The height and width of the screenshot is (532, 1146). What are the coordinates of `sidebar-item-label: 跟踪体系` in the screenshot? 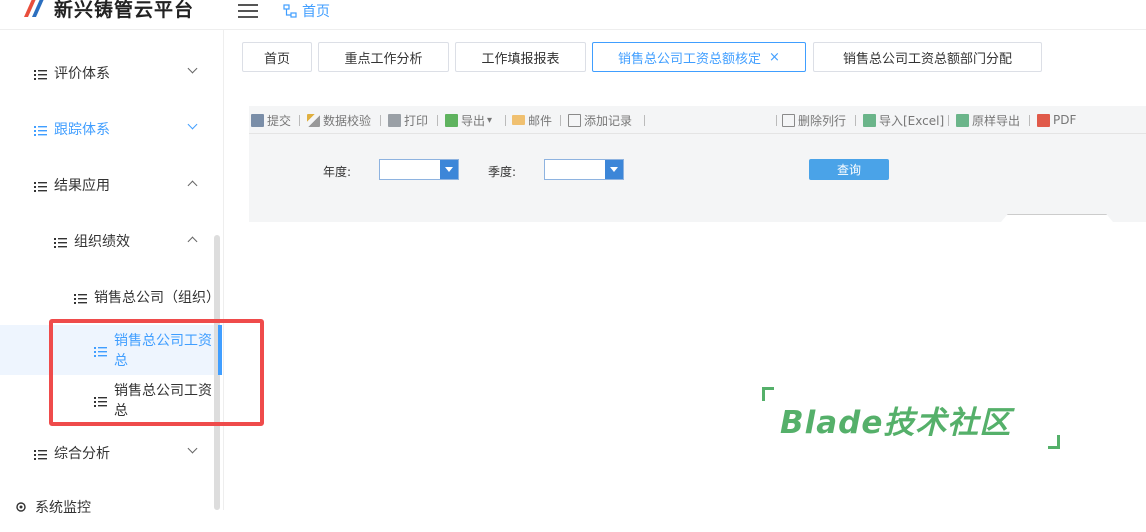 It's located at (82, 130).